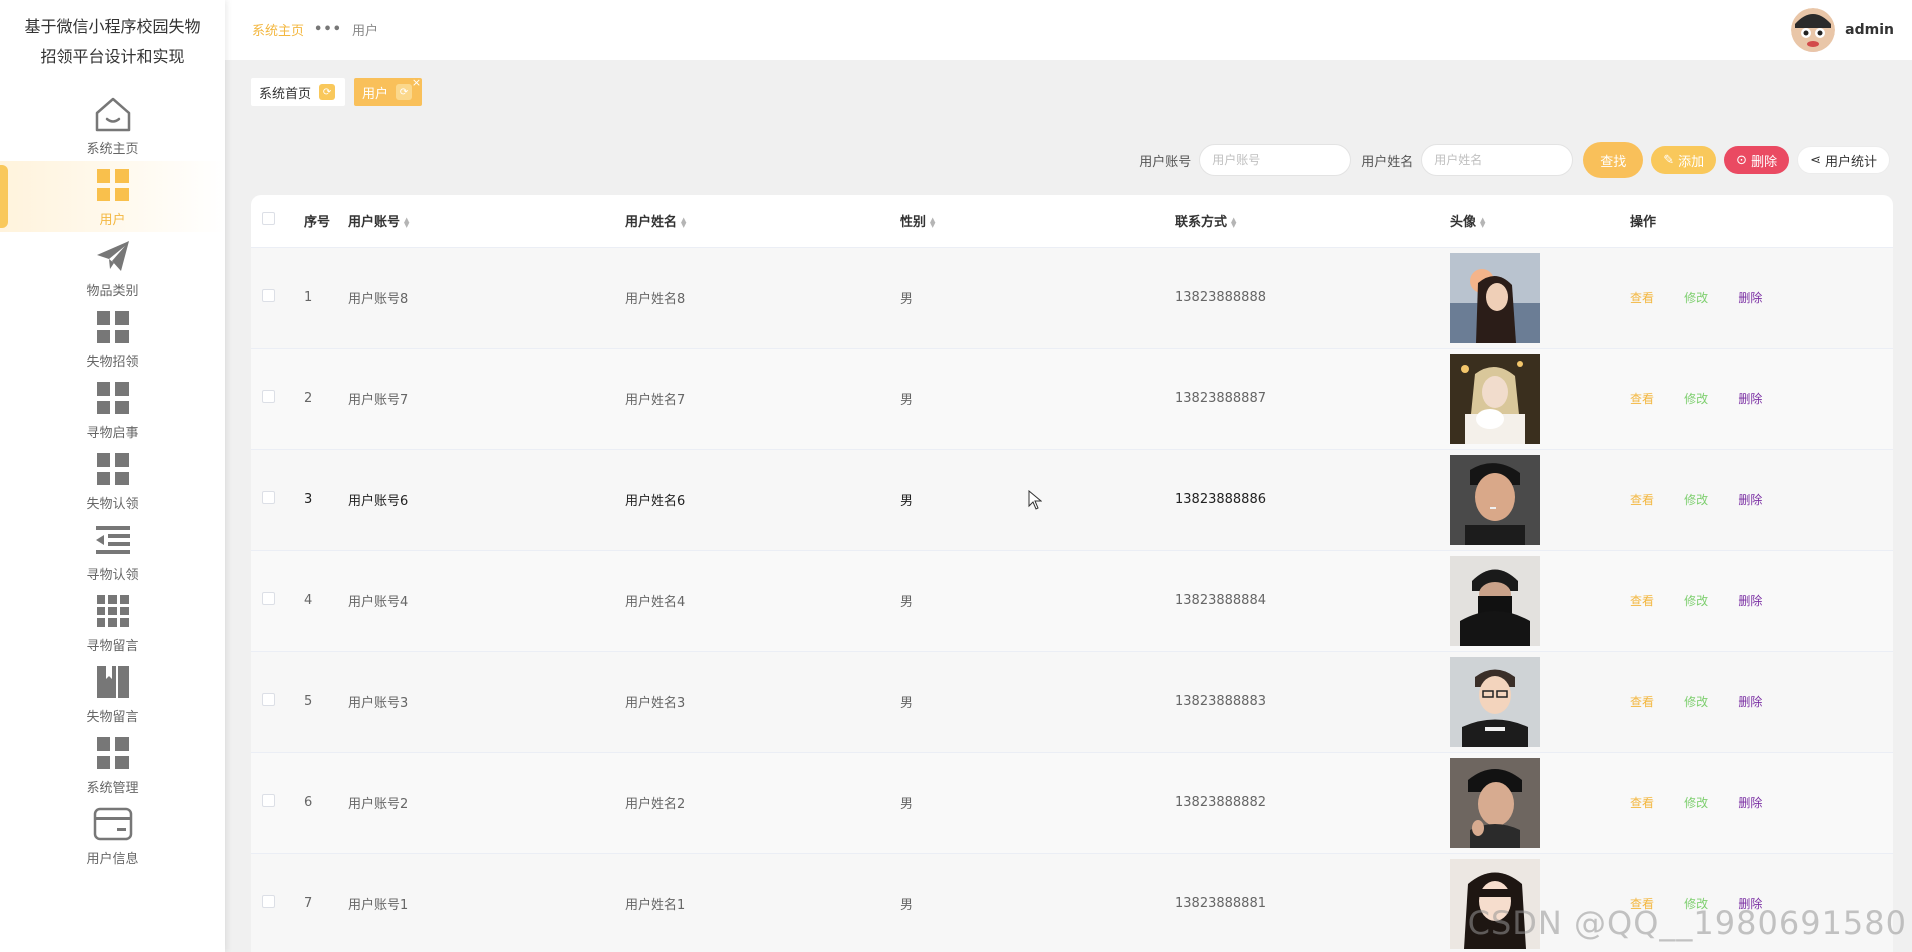  What do you see at coordinates (112, 196) in the screenshot?
I see `sidebar-item-user: 用户` at bounding box center [112, 196].